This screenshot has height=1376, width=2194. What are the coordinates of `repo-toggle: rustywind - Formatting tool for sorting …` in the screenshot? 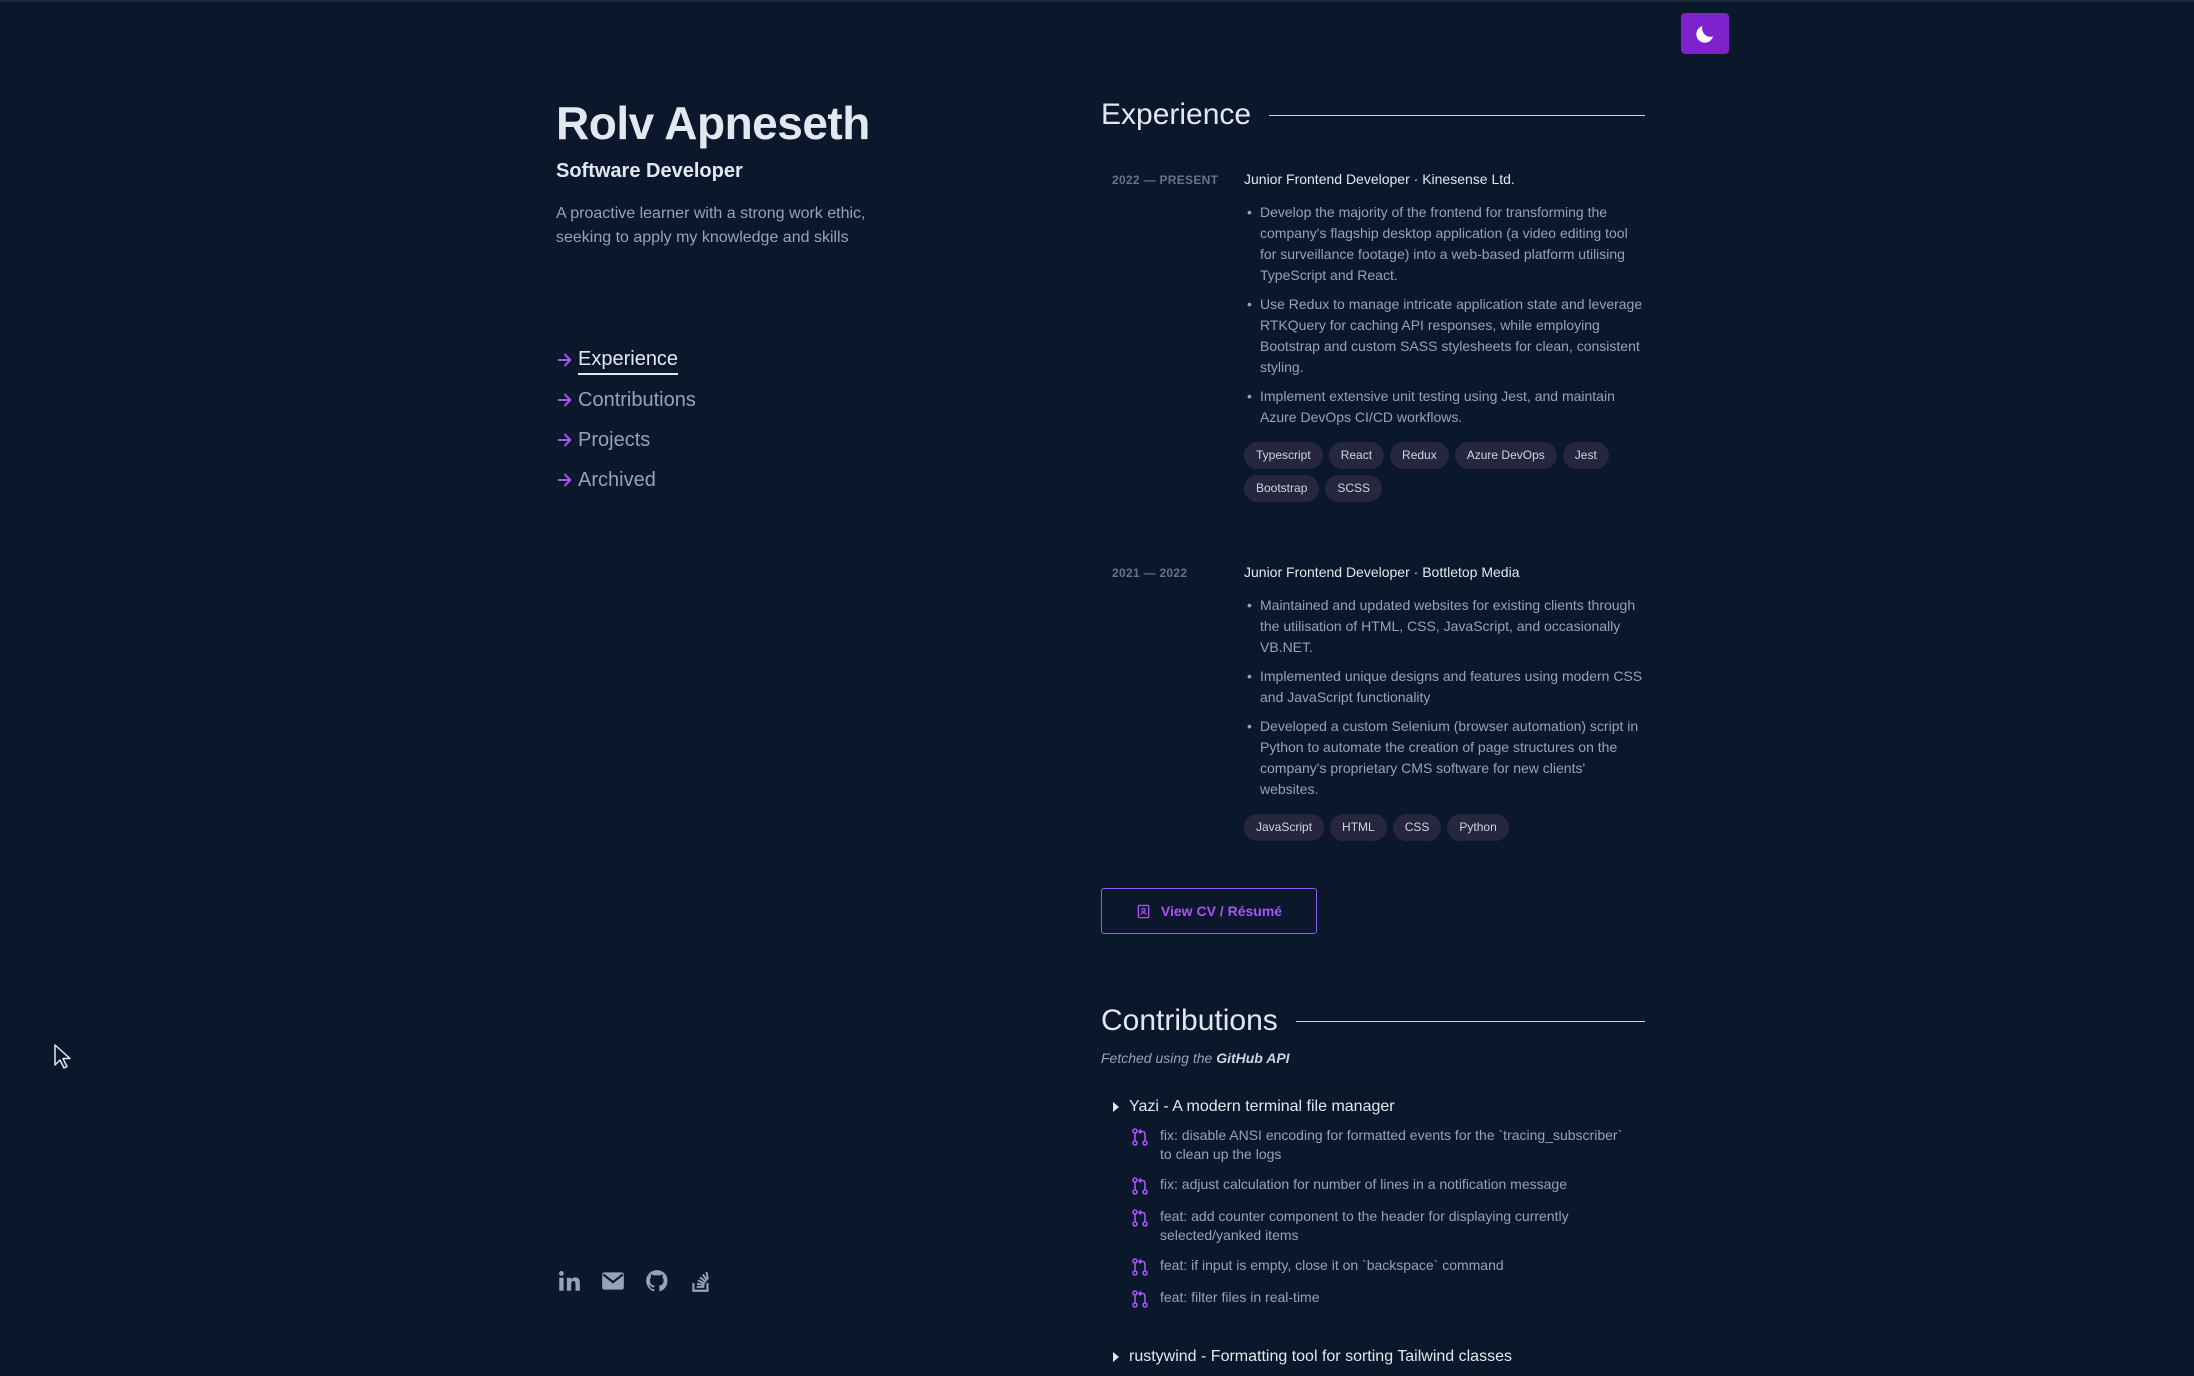 It's located at (1383, 1357).